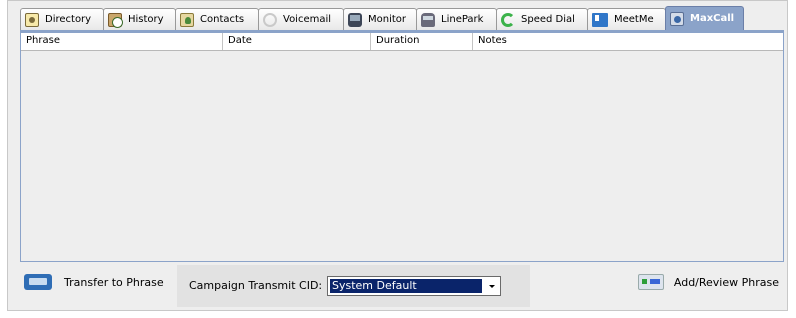 The height and width of the screenshot is (318, 796). Describe the element at coordinates (677, 18) in the screenshot. I see `maxcall-icon` at that location.